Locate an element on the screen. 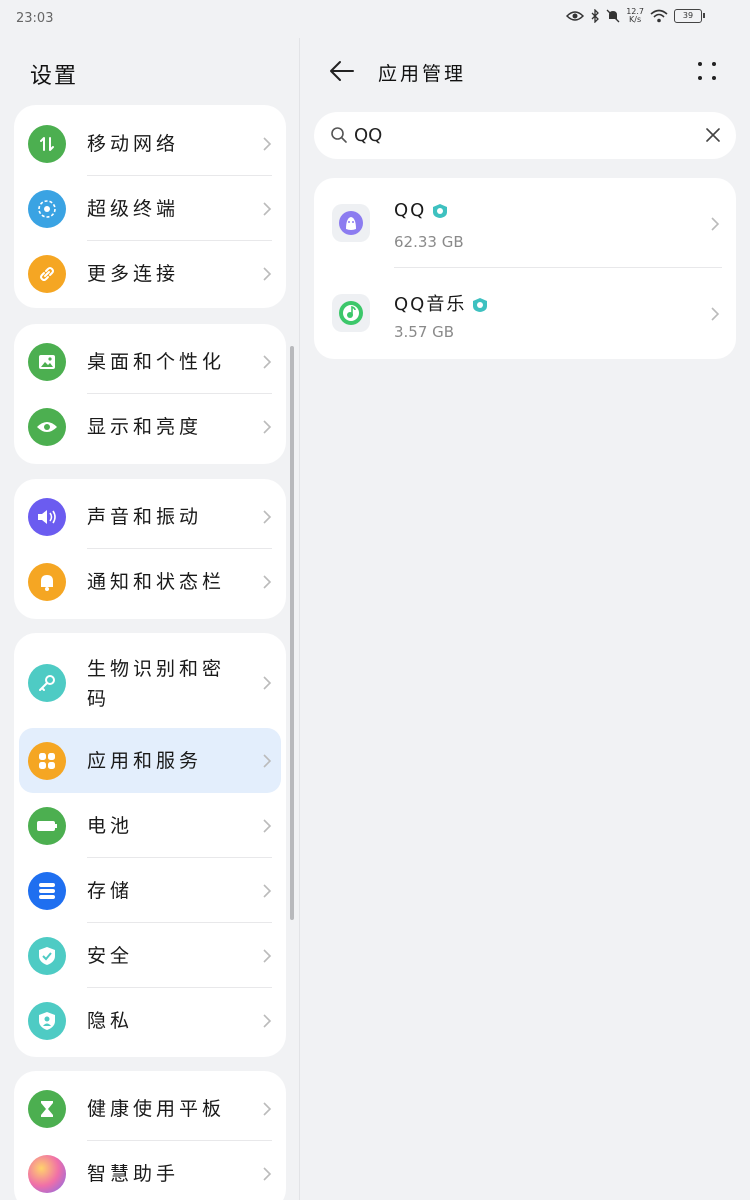 This screenshot has width=750, height=1200. clear-search-icon is located at coordinates (713, 135).